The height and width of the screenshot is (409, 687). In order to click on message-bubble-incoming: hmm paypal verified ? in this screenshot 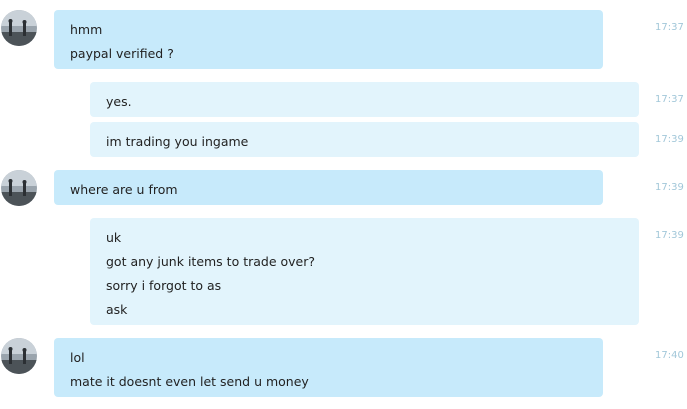, I will do `click(328, 39)`.